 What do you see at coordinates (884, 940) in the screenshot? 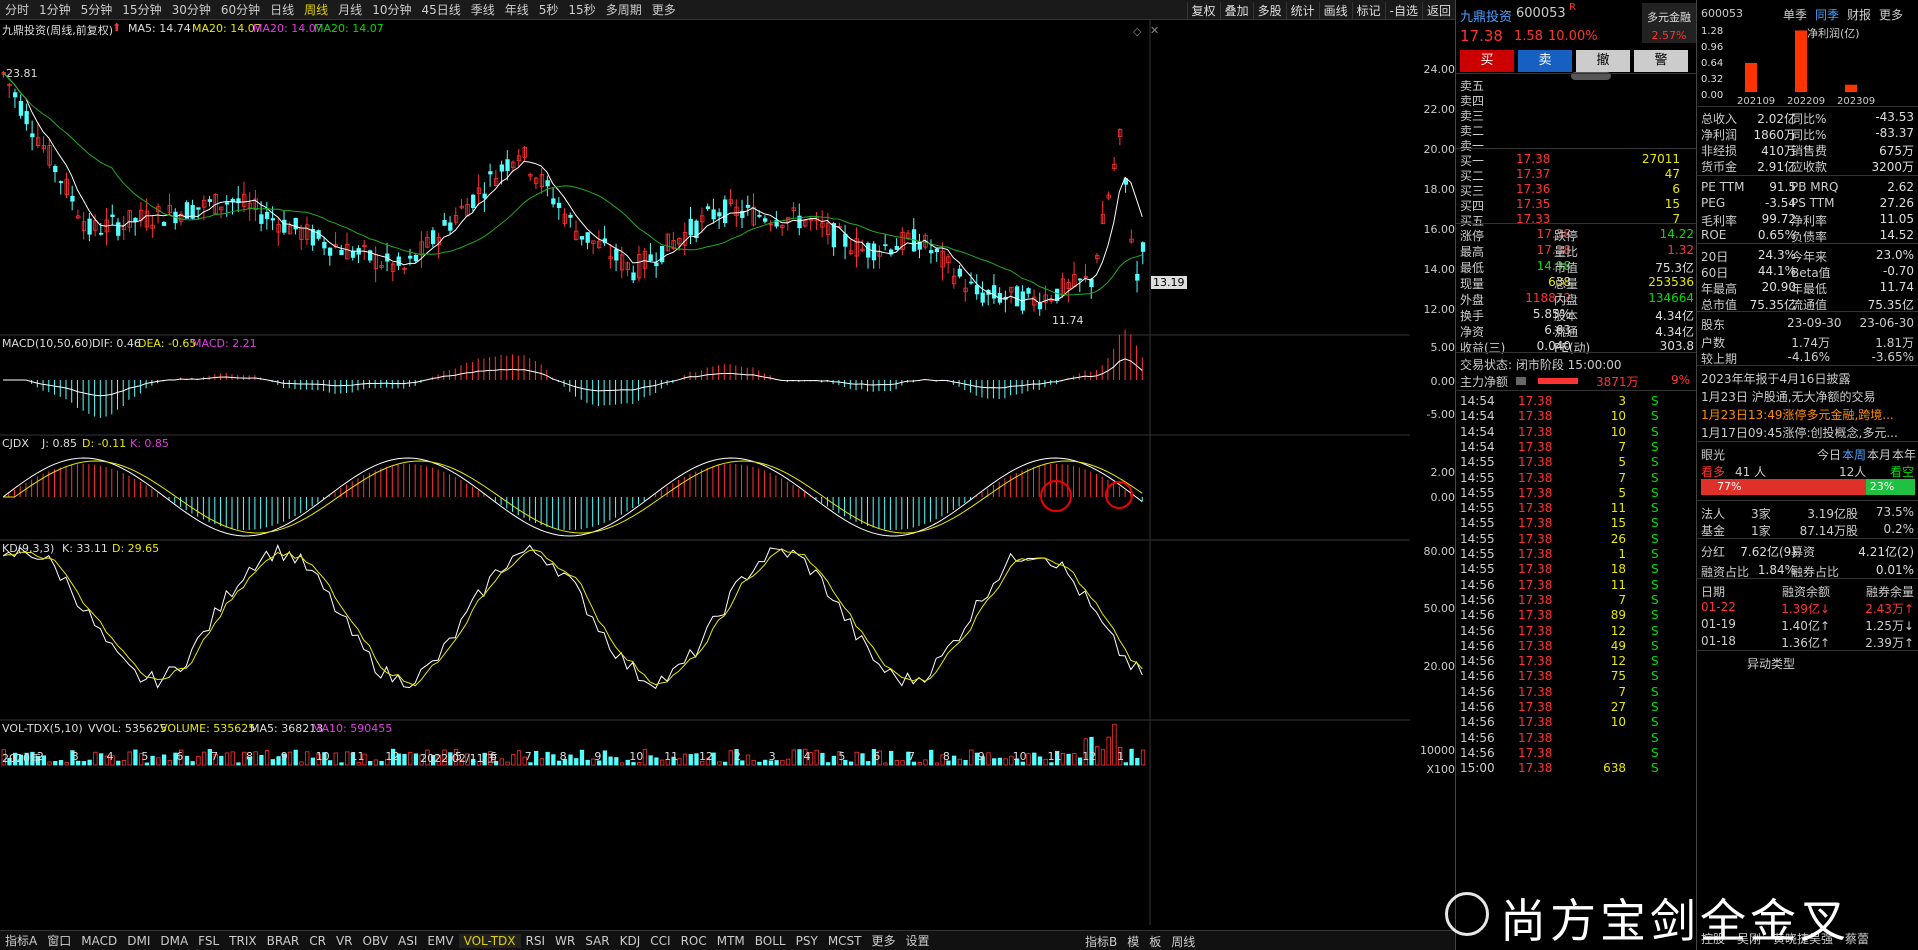
I see `indicator-tab: 更多` at bounding box center [884, 940].